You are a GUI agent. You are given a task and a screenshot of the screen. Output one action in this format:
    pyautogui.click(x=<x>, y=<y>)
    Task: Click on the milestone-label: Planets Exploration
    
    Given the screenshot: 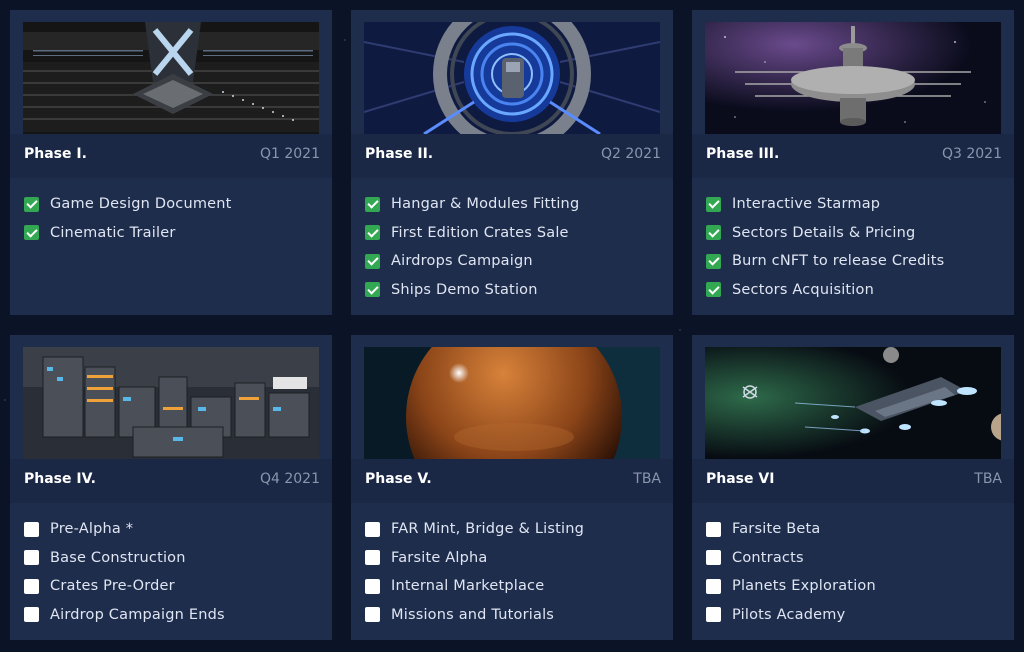 What is the action you would take?
    pyautogui.click(x=804, y=586)
    